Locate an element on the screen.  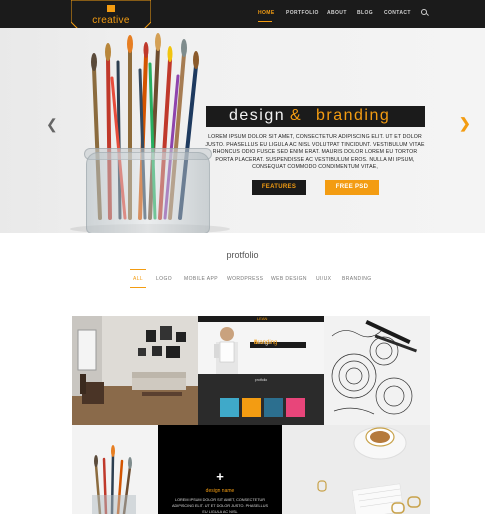
portfolio-item-sketch is located at coordinates (377, 370).